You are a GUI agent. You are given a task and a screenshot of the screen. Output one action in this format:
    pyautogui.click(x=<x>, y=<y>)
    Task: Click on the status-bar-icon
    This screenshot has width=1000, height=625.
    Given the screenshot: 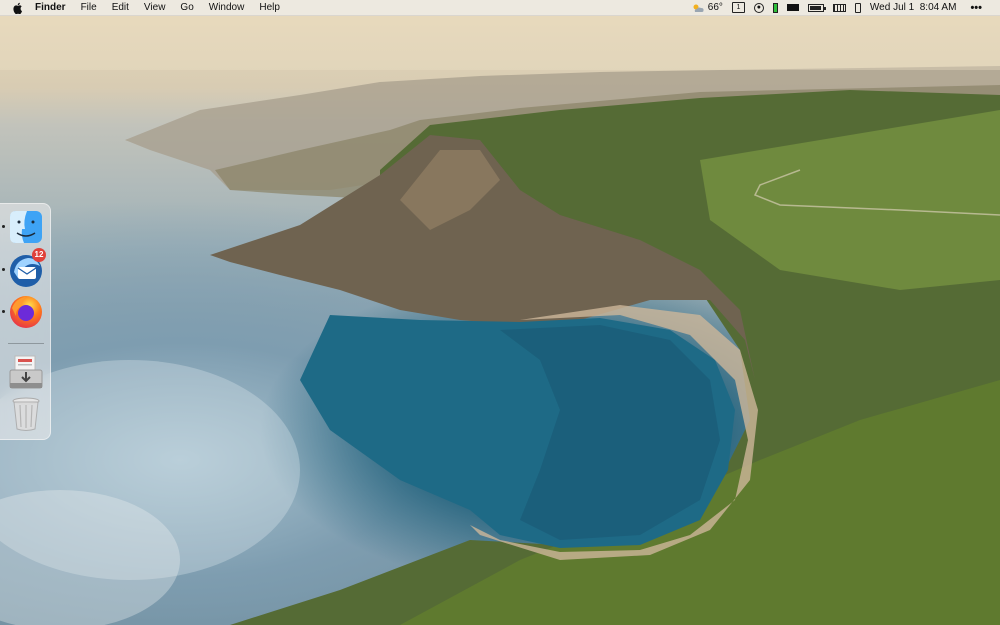 What is the action you would take?
    pyautogui.click(x=775, y=7)
    